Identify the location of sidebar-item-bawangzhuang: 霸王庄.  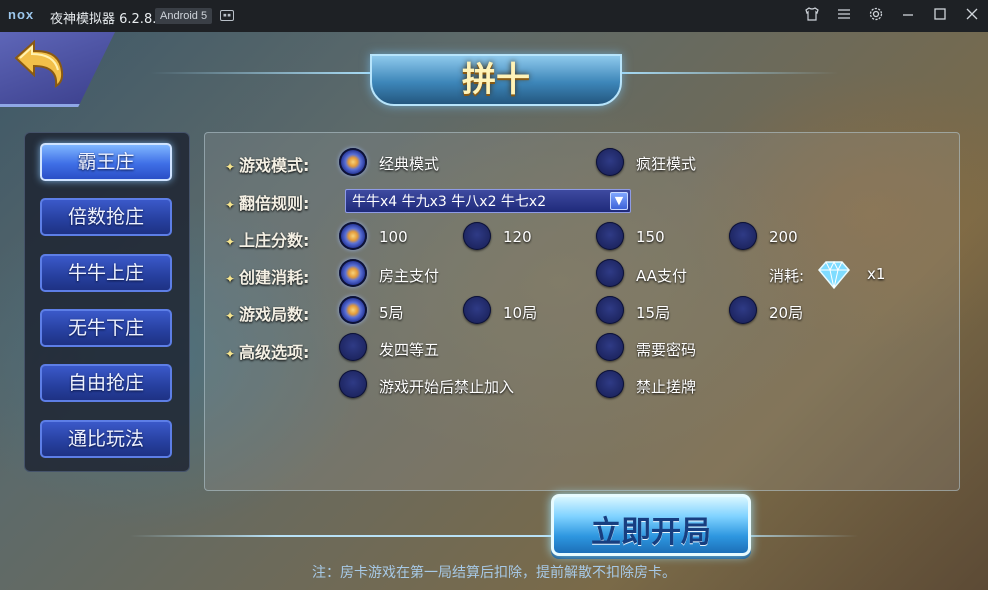
(106, 162).